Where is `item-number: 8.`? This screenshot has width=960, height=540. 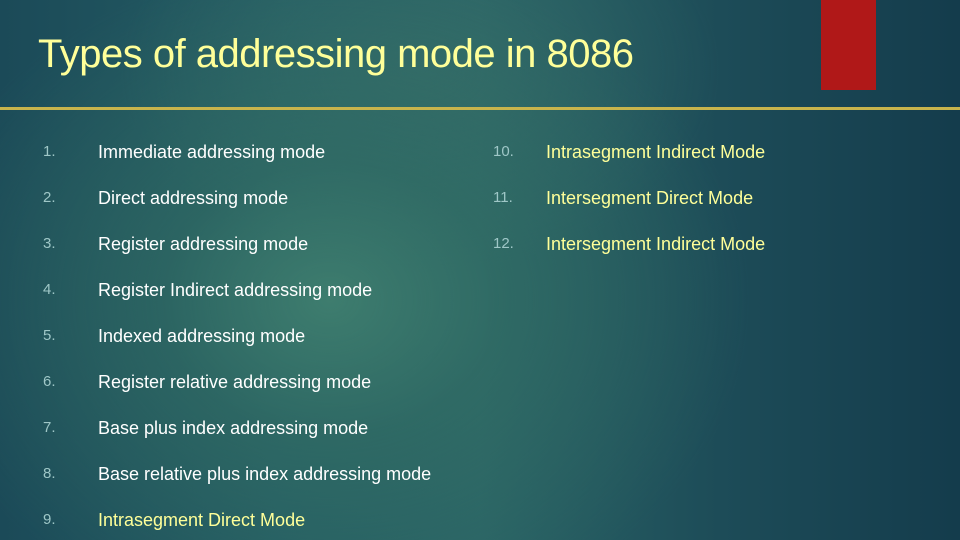 item-number: 8. is located at coordinates (49, 473).